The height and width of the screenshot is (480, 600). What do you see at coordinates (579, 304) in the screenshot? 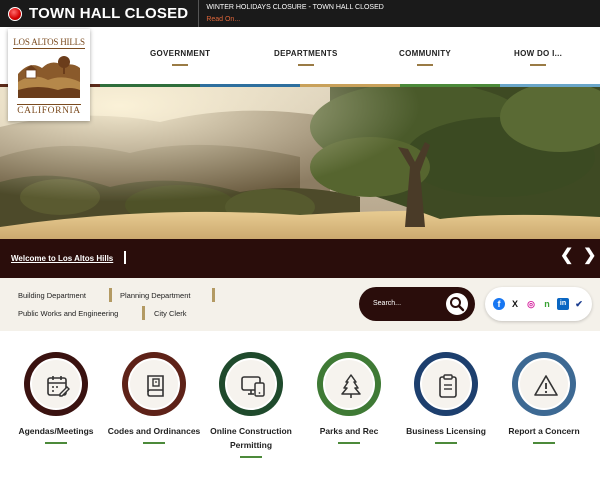
I see `checkmark-icon: ✔` at bounding box center [579, 304].